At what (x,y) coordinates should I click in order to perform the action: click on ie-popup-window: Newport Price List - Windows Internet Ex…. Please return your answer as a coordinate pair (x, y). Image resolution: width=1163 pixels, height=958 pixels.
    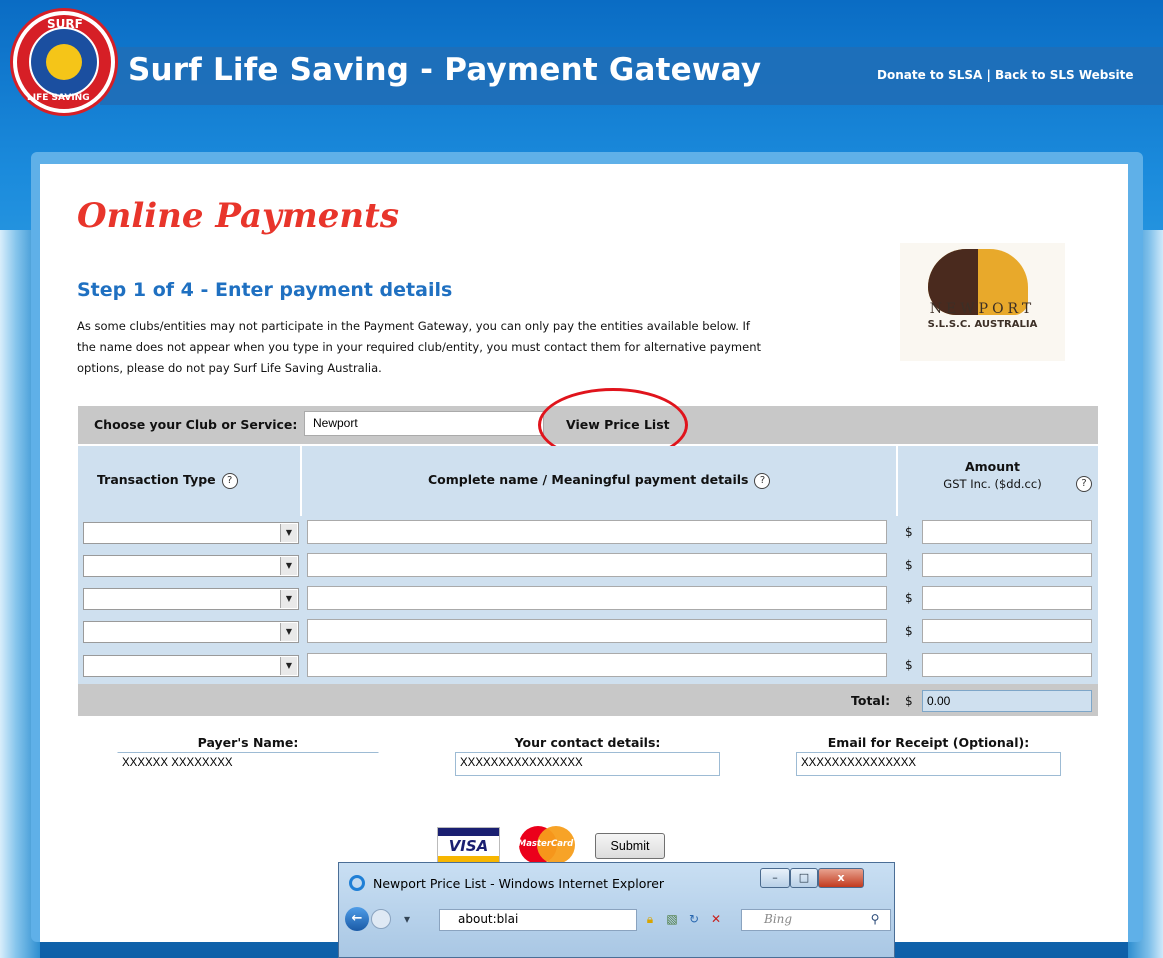
    Looking at the image, I should click on (616, 910).